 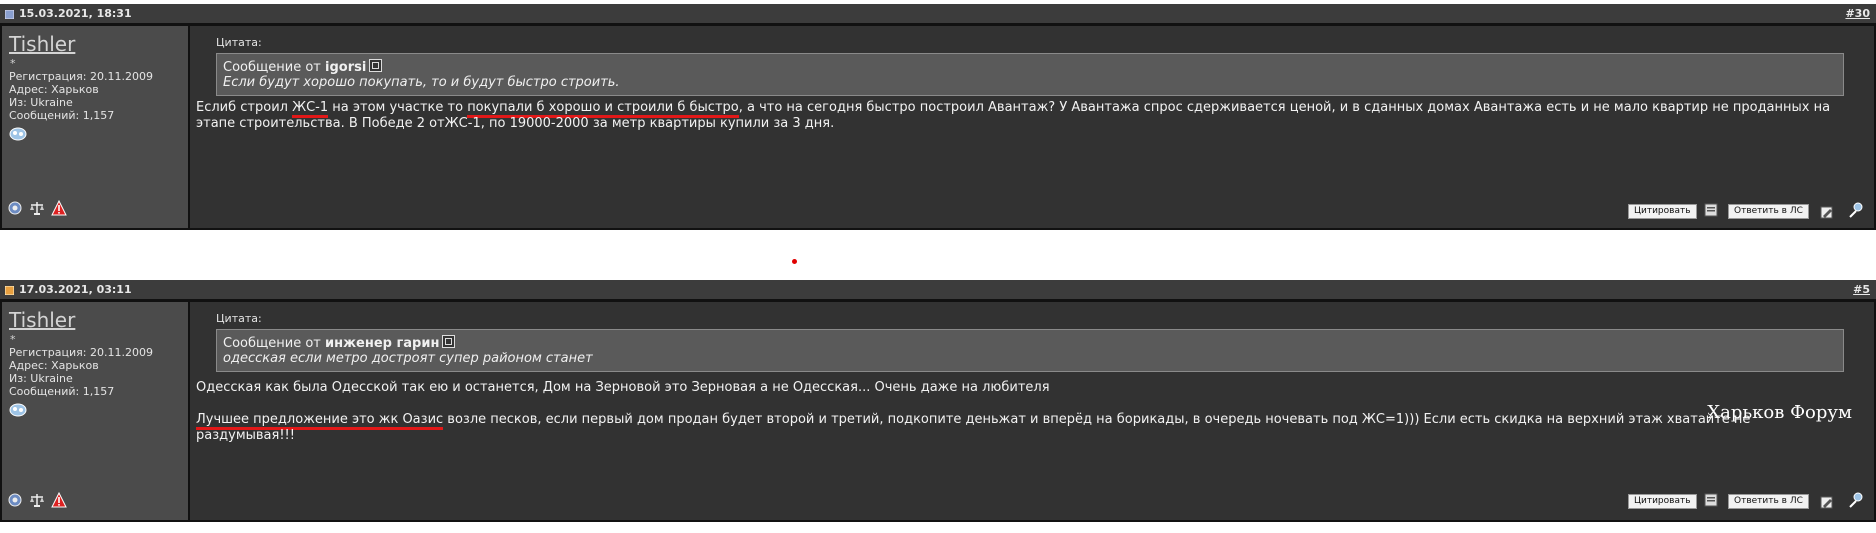 I want to click on post-header: 15.03.2021, 18:31 #30, so click(x=938, y=14).